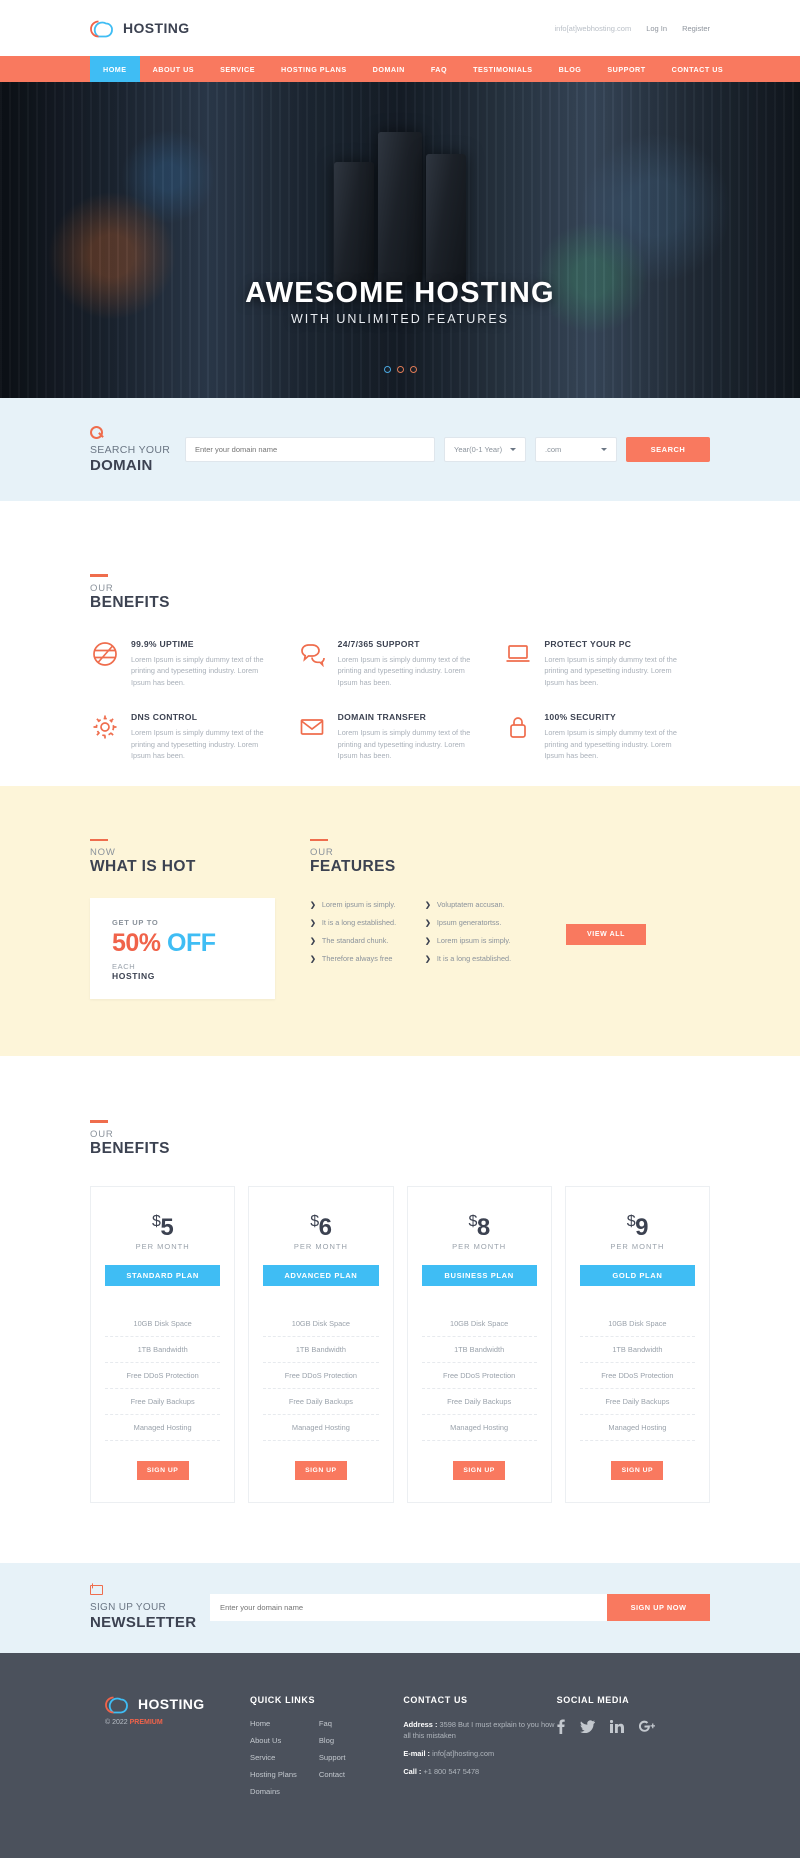  I want to click on footer-link-faq: Faq, so click(332, 1723).